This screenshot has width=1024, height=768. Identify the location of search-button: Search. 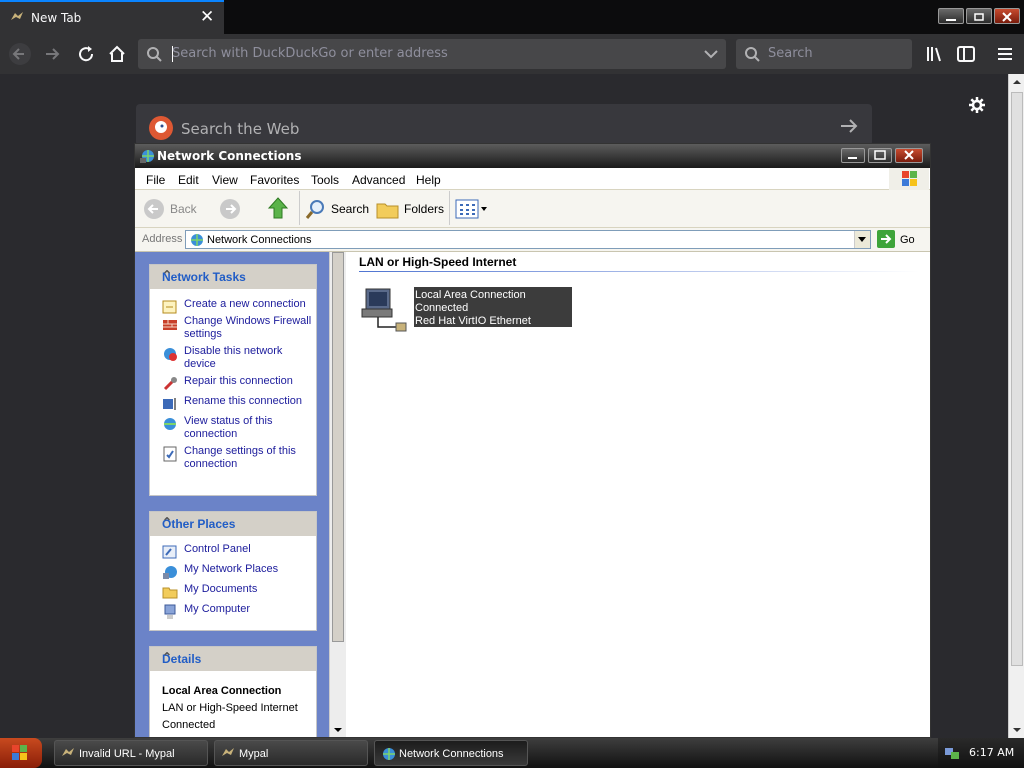
(337, 209).